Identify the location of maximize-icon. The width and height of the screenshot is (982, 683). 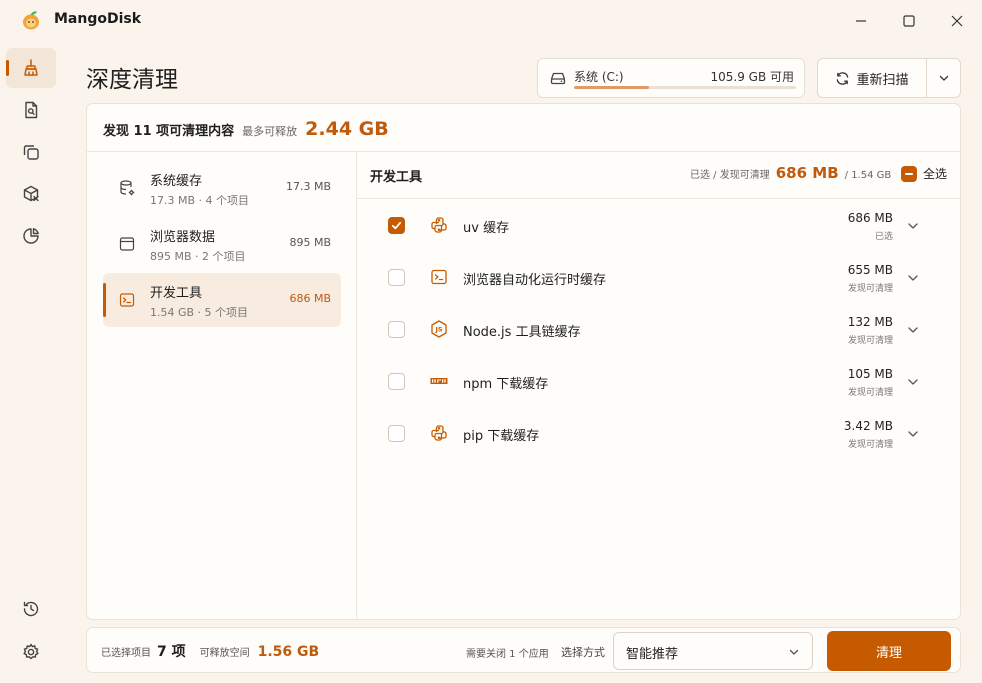
(909, 21).